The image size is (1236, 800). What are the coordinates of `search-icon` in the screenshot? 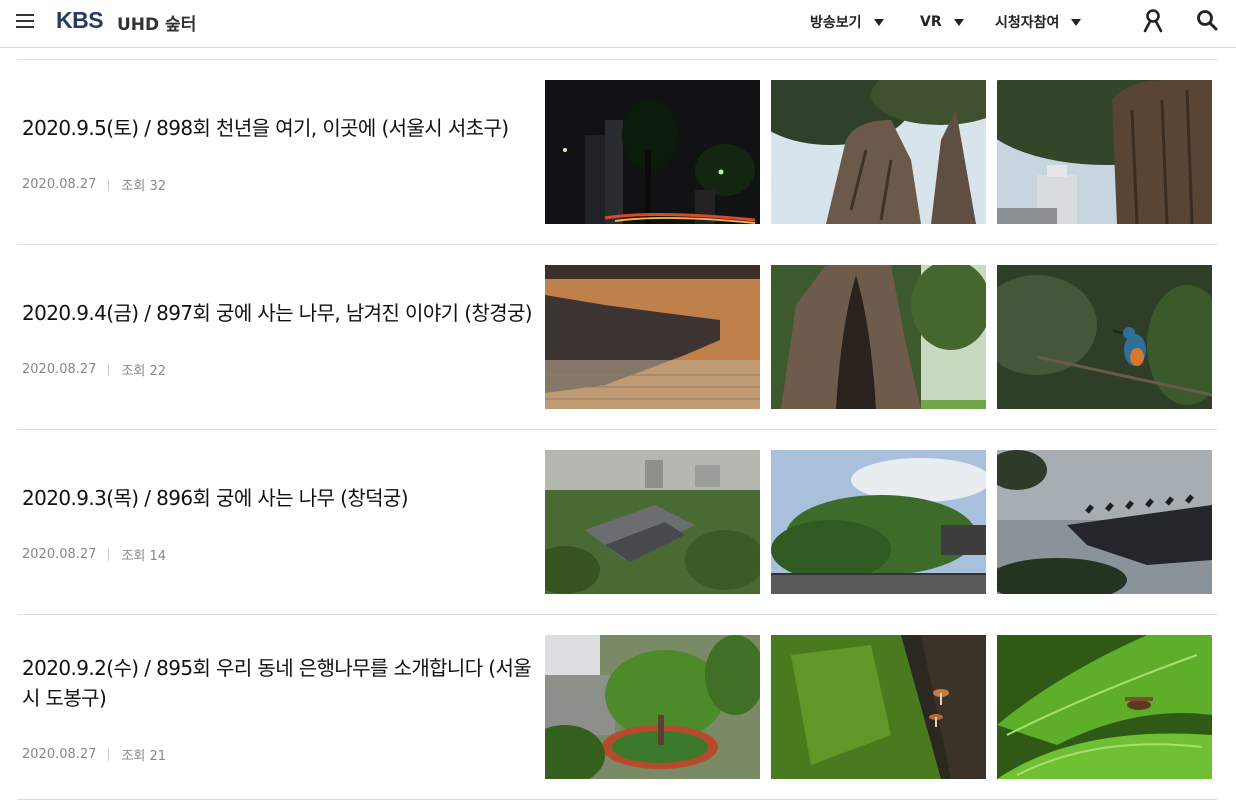 It's located at (1207, 20).